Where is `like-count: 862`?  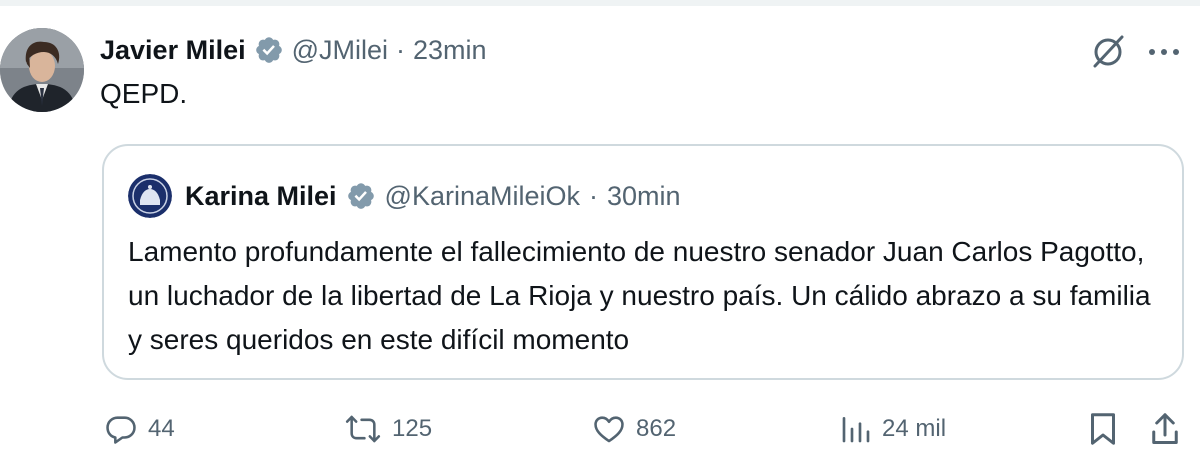
like-count: 862 is located at coordinates (656, 428).